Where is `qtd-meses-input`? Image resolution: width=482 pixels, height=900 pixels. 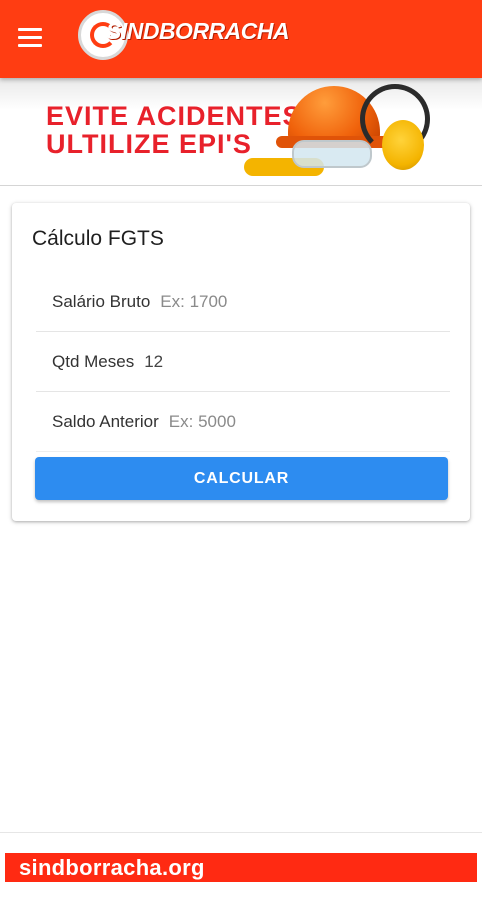 qtd-meses-input is located at coordinates (244, 361).